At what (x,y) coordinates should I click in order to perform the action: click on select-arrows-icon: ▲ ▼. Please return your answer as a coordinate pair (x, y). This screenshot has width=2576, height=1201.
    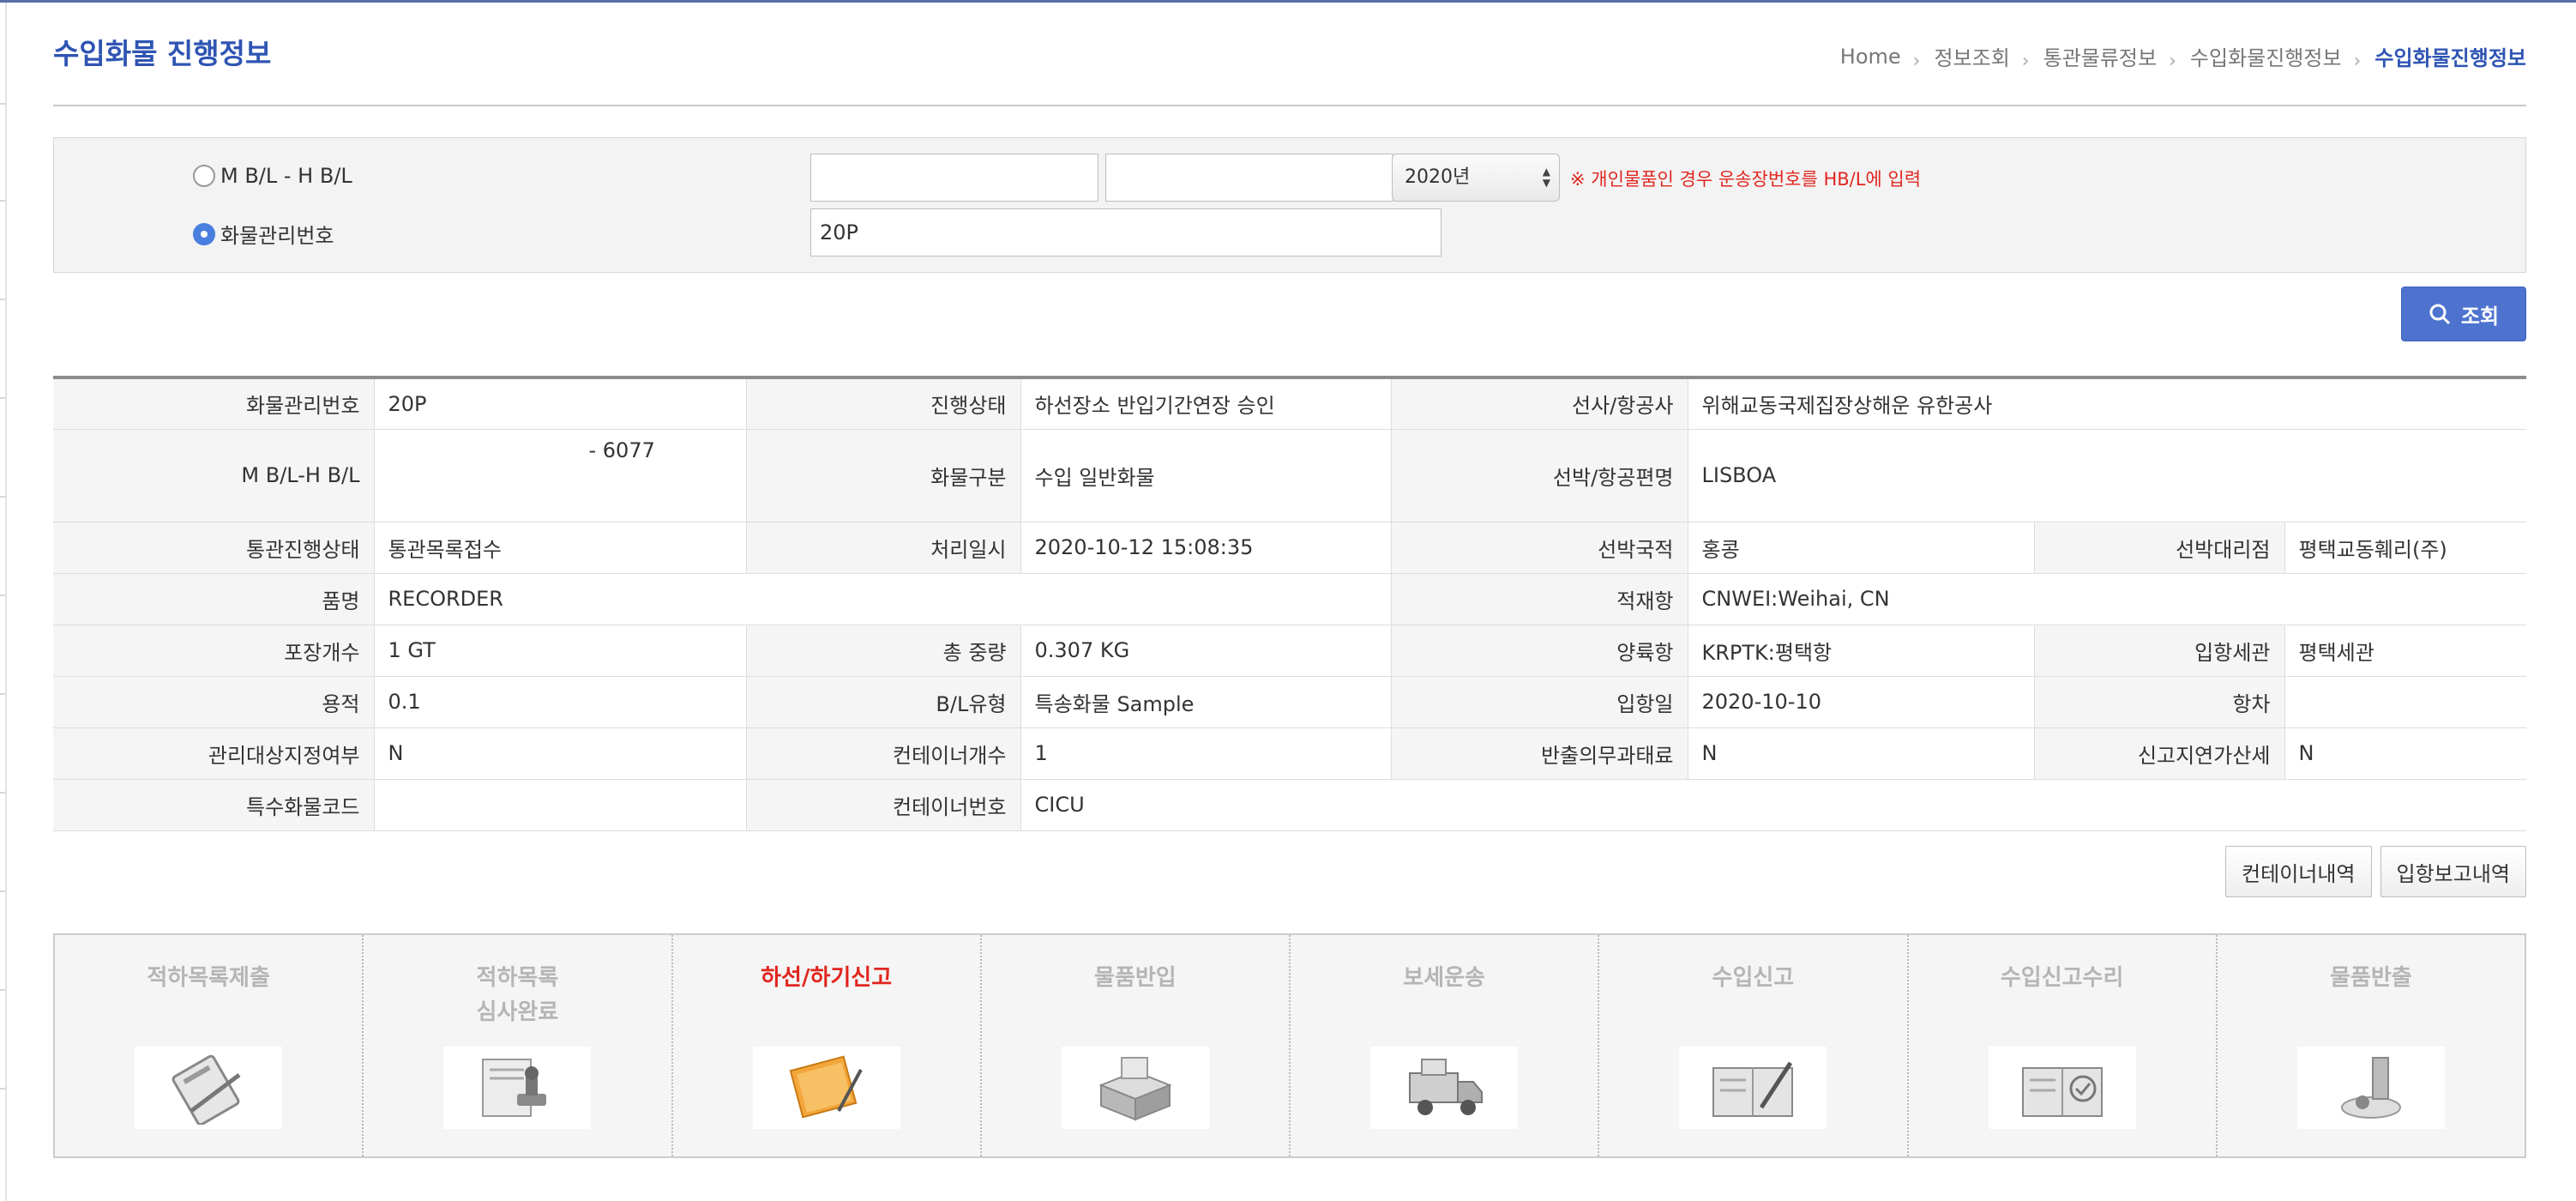
    Looking at the image, I should click on (1546, 177).